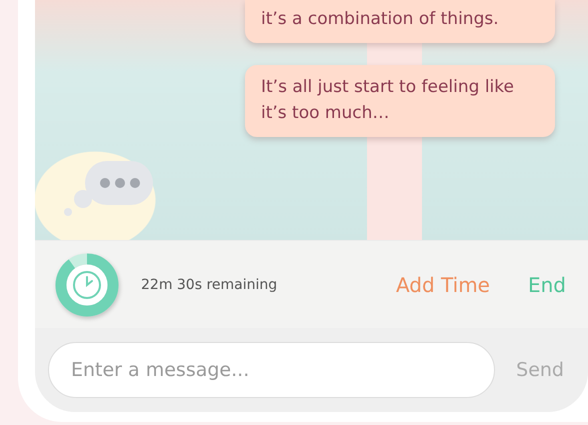  What do you see at coordinates (547, 284) in the screenshot?
I see `end-button: End` at bounding box center [547, 284].